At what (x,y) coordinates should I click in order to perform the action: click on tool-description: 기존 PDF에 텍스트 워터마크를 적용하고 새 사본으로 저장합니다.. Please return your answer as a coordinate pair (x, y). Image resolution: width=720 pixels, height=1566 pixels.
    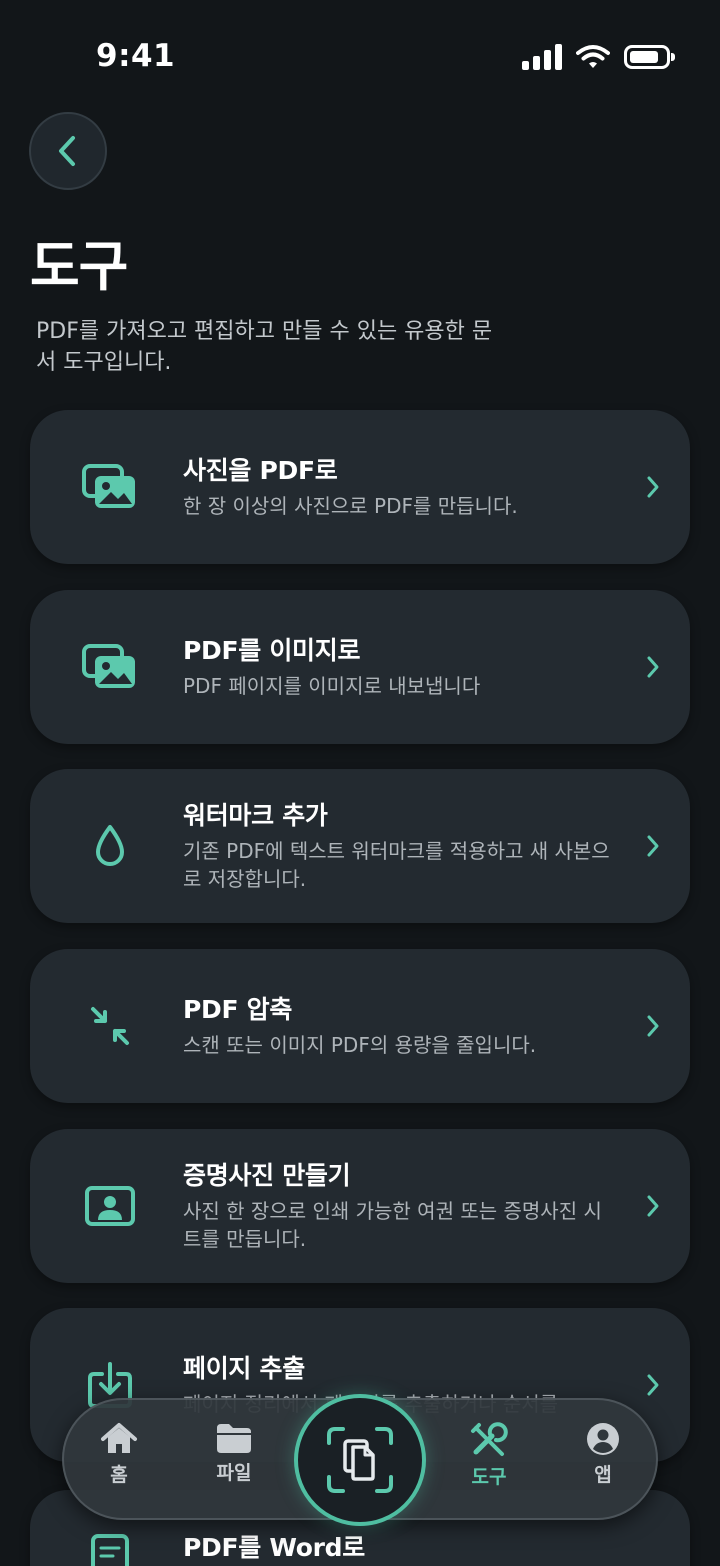
    Looking at the image, I should click on (396, 865).